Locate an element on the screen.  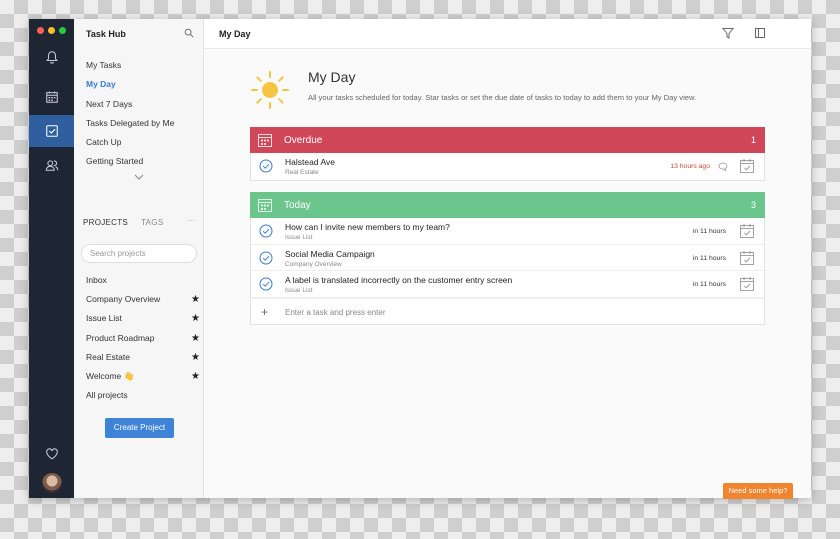
search-icon is located at coordinates (189, 33).